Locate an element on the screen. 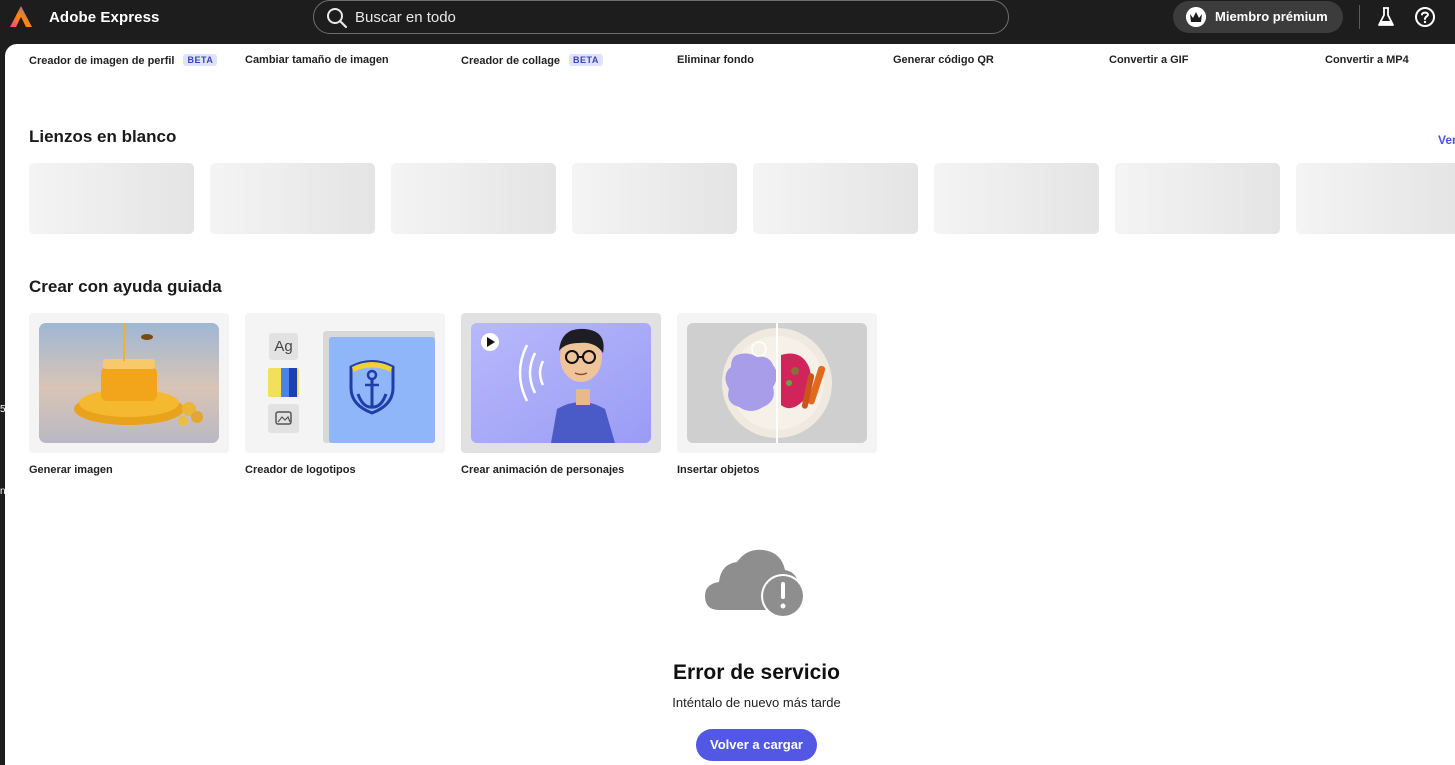 The width and height of the screenshot is (1455, 765). premium-member-button: Miembro prémium is located at coordinates (1258, 17).